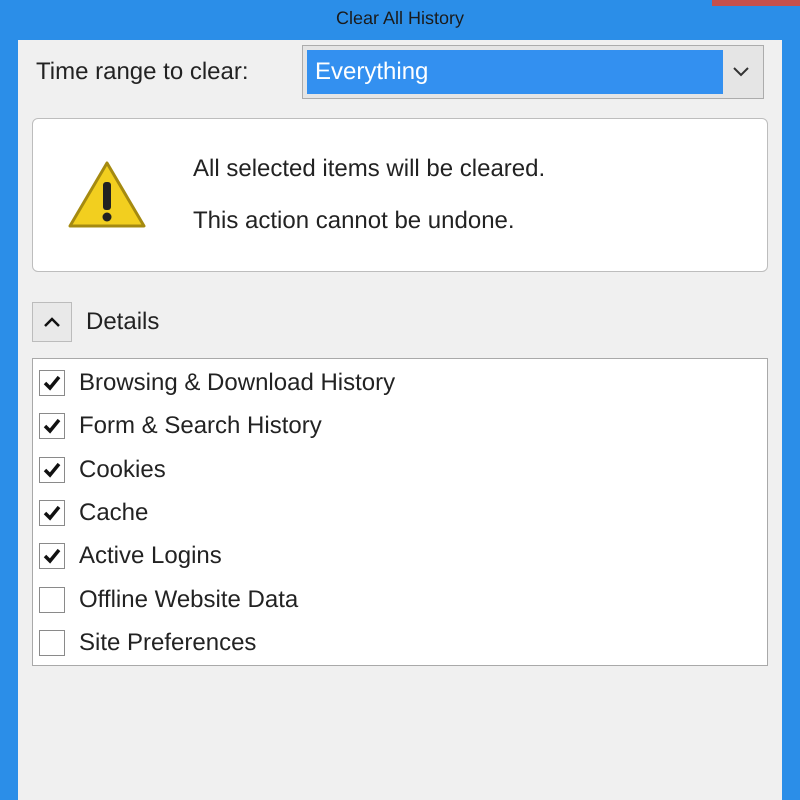 The image size is (800, 800). Describe the element at coordinates (122, 469) in the screenshot. I see `checkbox-label: Cookies` at that location.